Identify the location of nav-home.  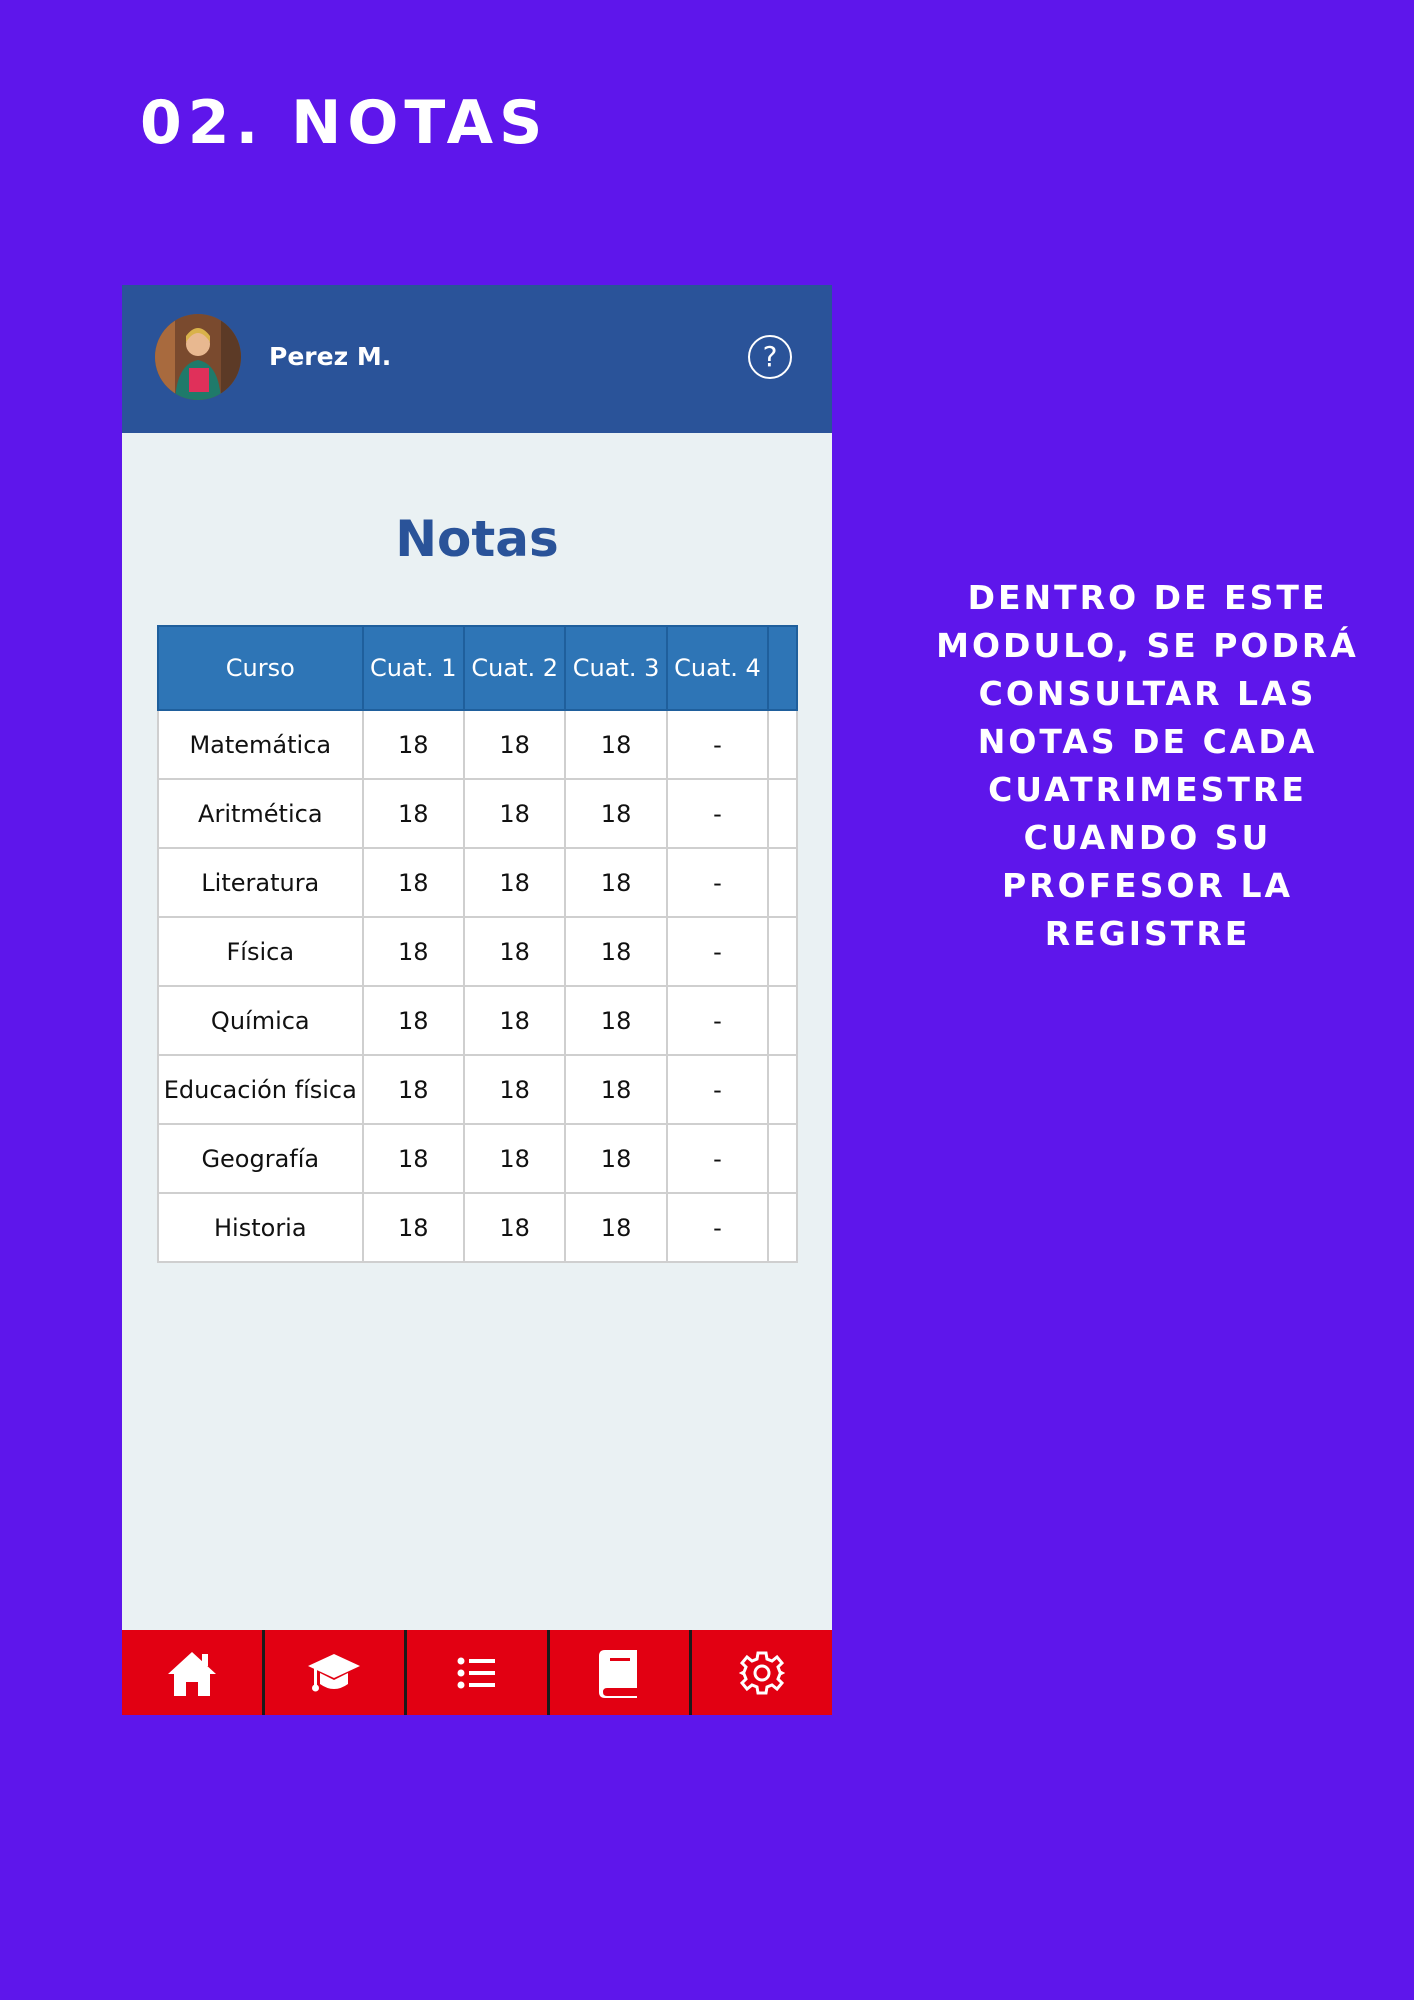
(192, 1672).